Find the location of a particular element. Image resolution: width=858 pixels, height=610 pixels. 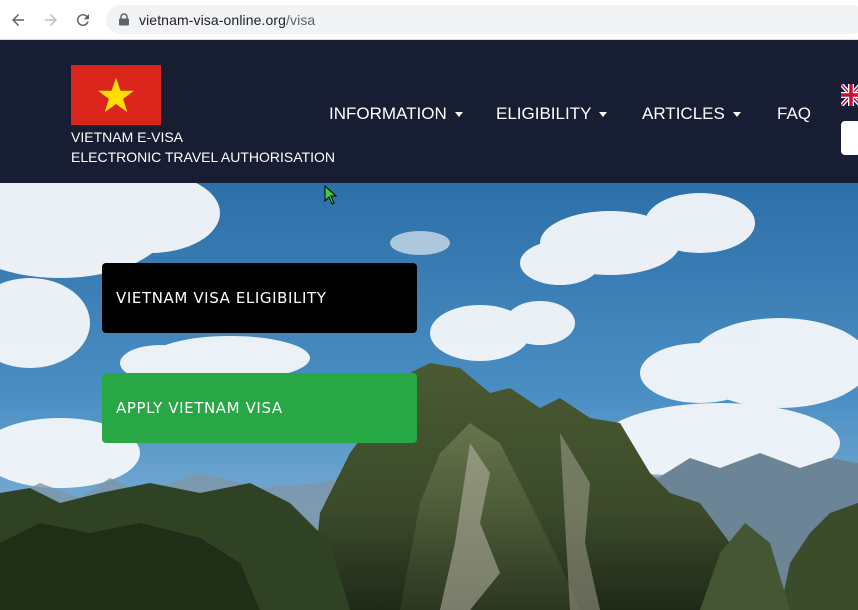

apply-vietnam-visa-button: APPLY VIETNAM VISA is located at coordinates (259, 408).